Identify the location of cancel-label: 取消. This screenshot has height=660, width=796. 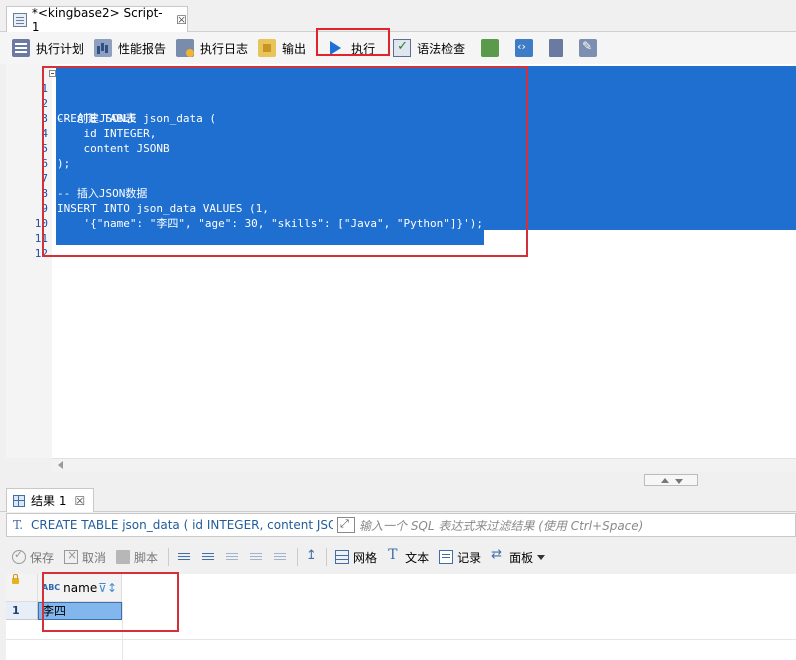
(94, 557).